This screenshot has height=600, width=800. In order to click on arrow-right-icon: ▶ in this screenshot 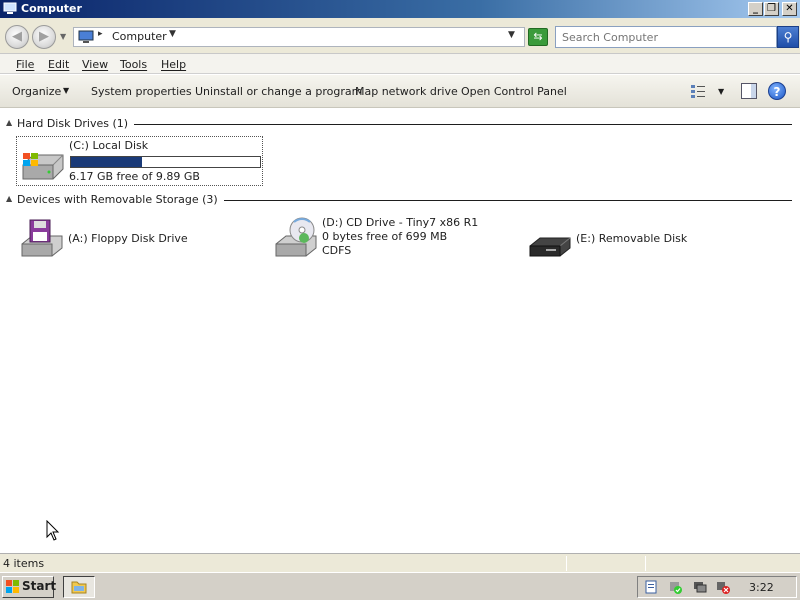, I will do `click(44, 36)`.